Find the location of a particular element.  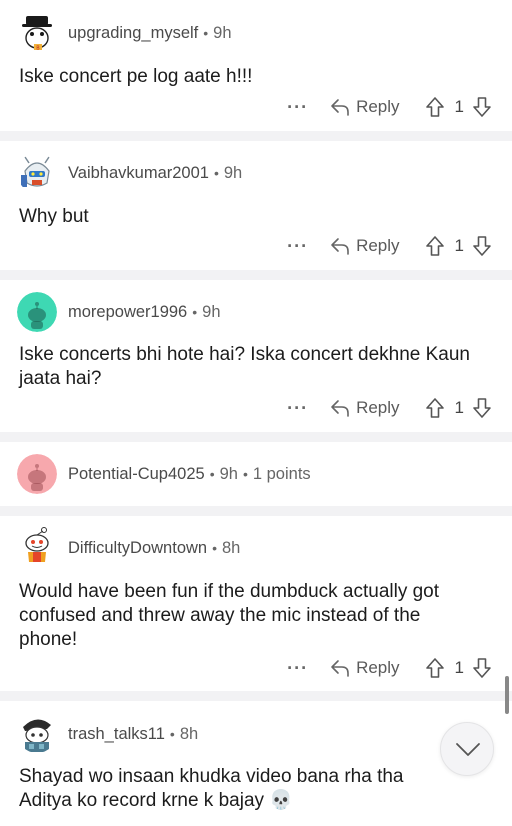

comment-meta: Potential-Cup4025 • 9h • 1 points is located at coordinates (189, 474).